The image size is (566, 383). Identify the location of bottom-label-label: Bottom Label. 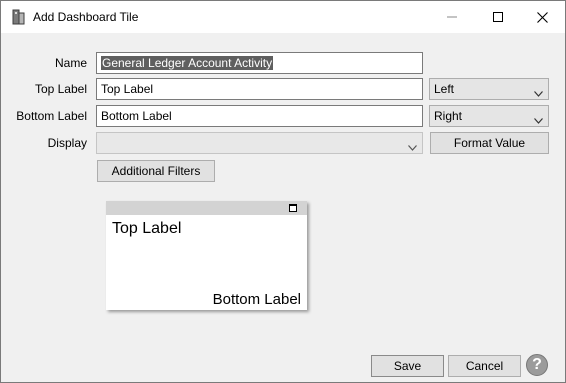
(51, 116).